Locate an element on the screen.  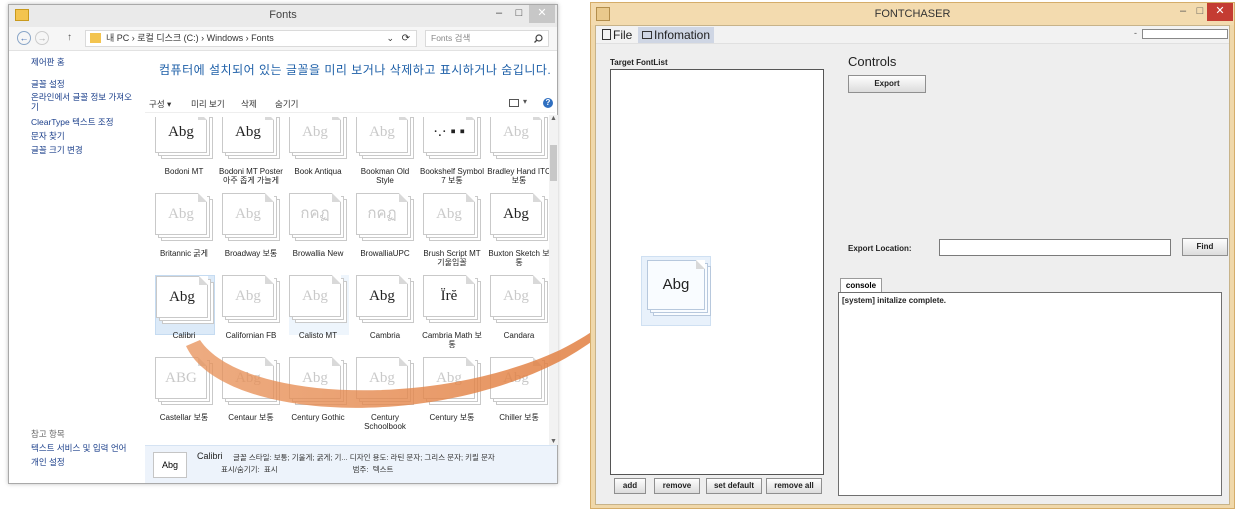
target-fontlist-label: Target FontList is located at coordinates (639, 62).